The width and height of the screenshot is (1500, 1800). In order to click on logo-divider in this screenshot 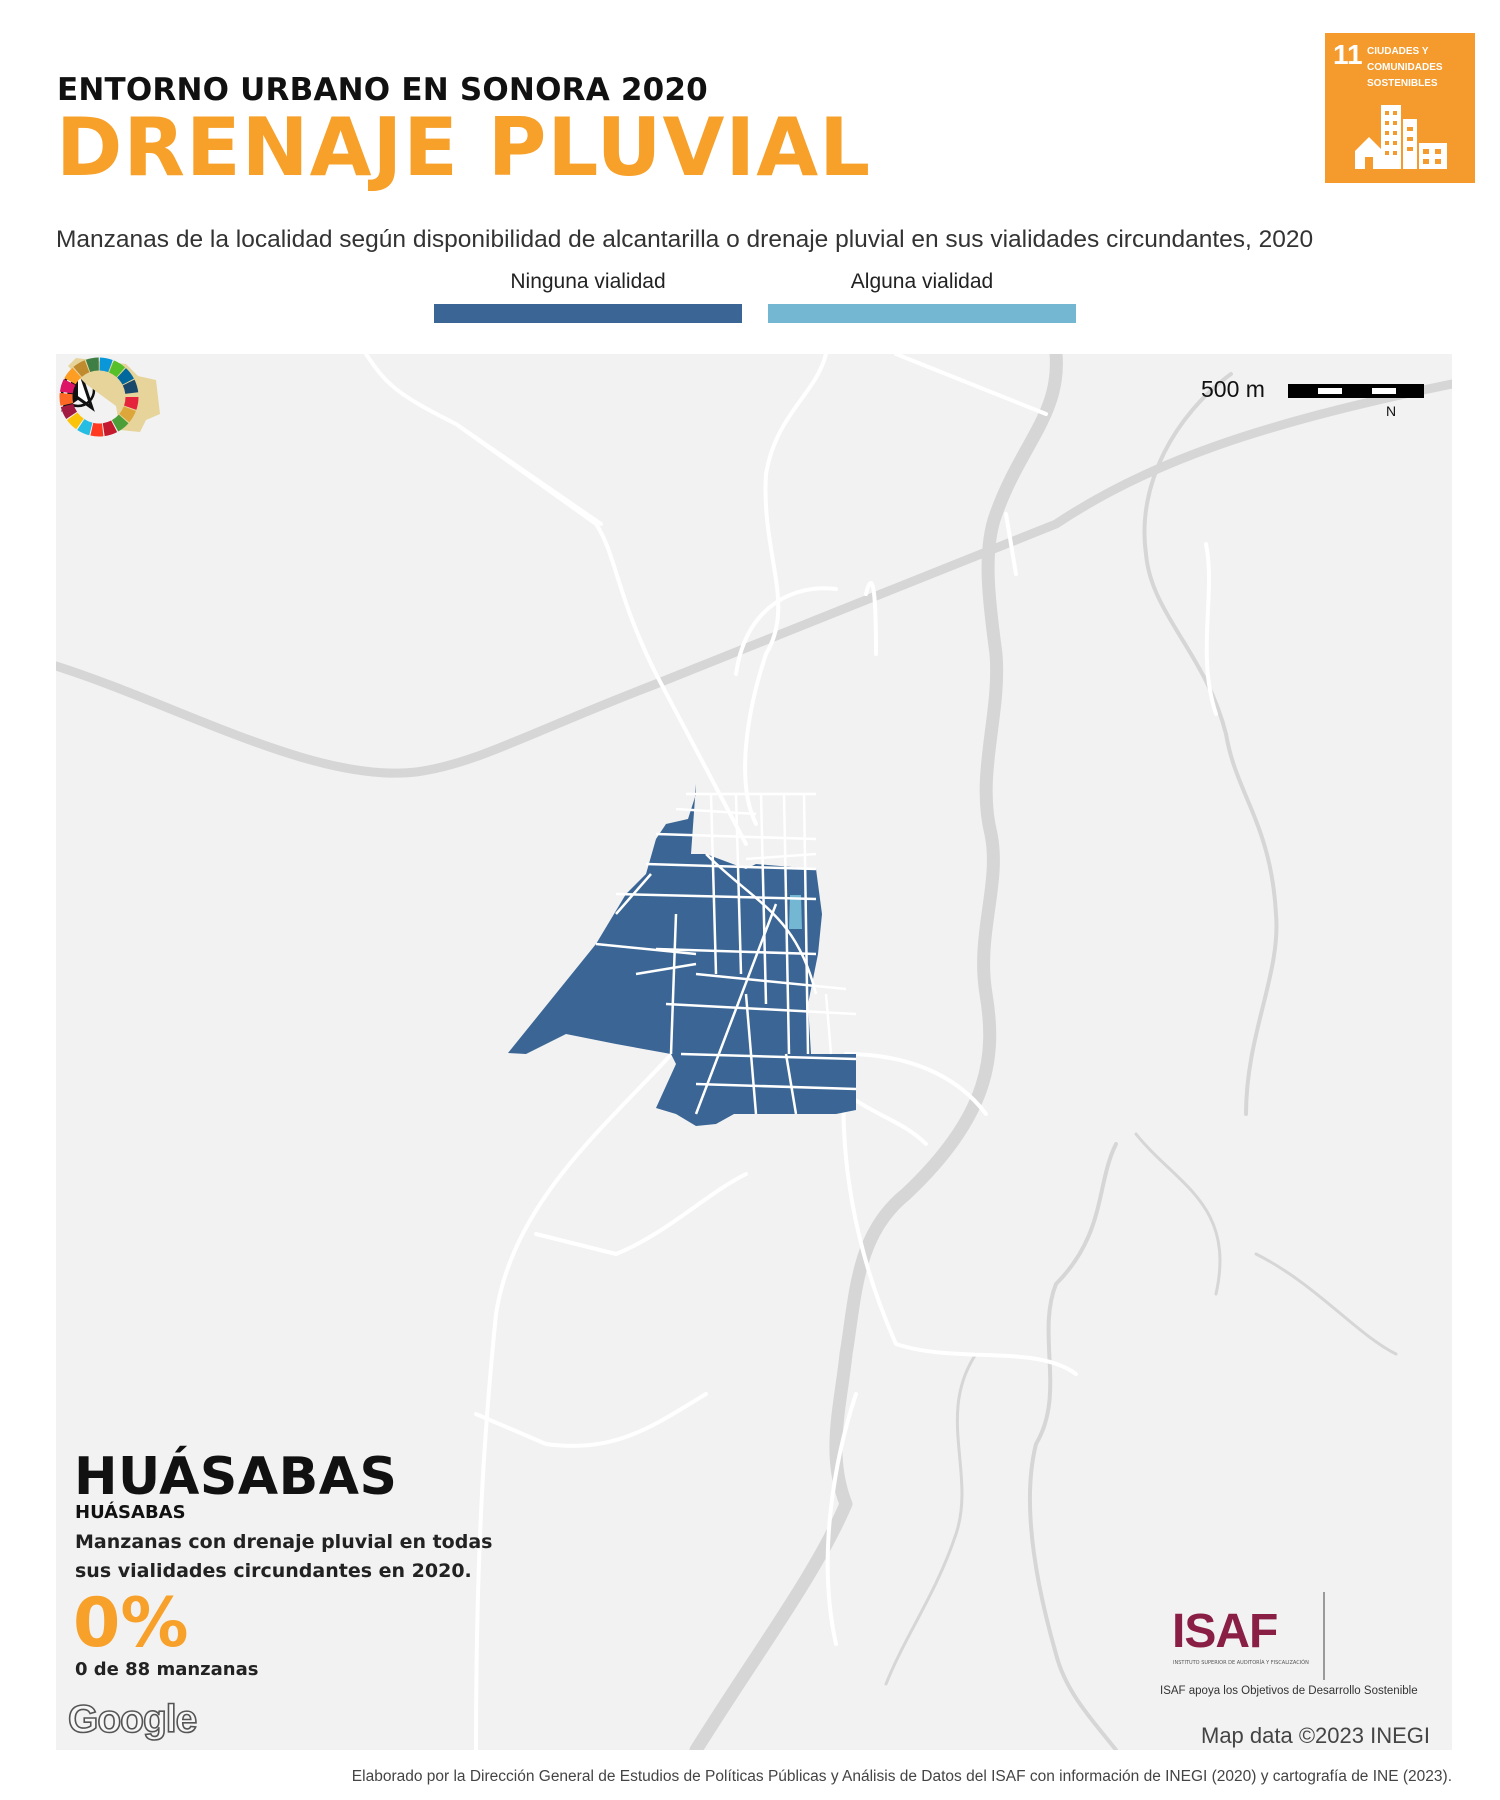, I will do `click(1324, 1636)`.